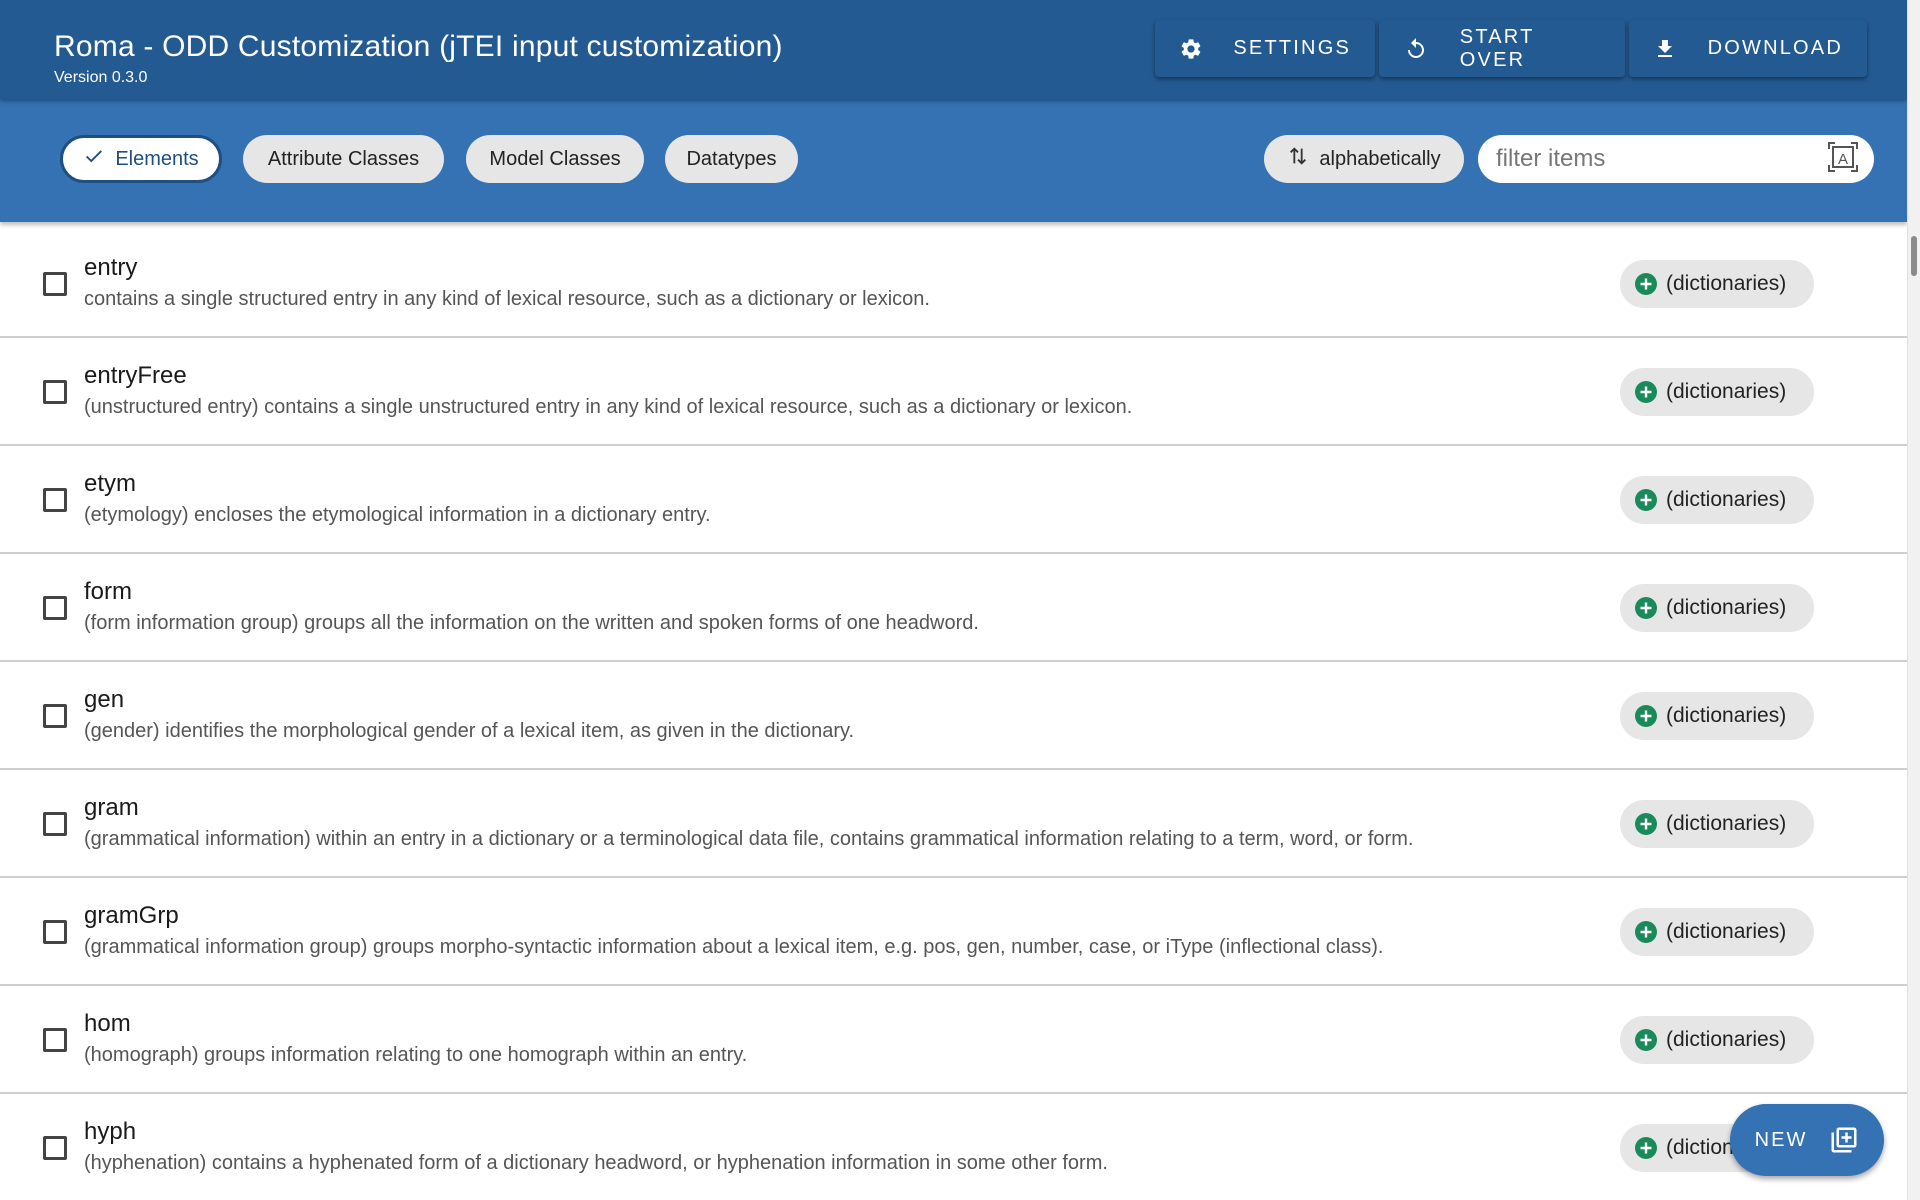  What do you see at coordinates (1913, 600) in the screenshot?
I see `vertical-scrollbar` at bounding box center [1913, 600].